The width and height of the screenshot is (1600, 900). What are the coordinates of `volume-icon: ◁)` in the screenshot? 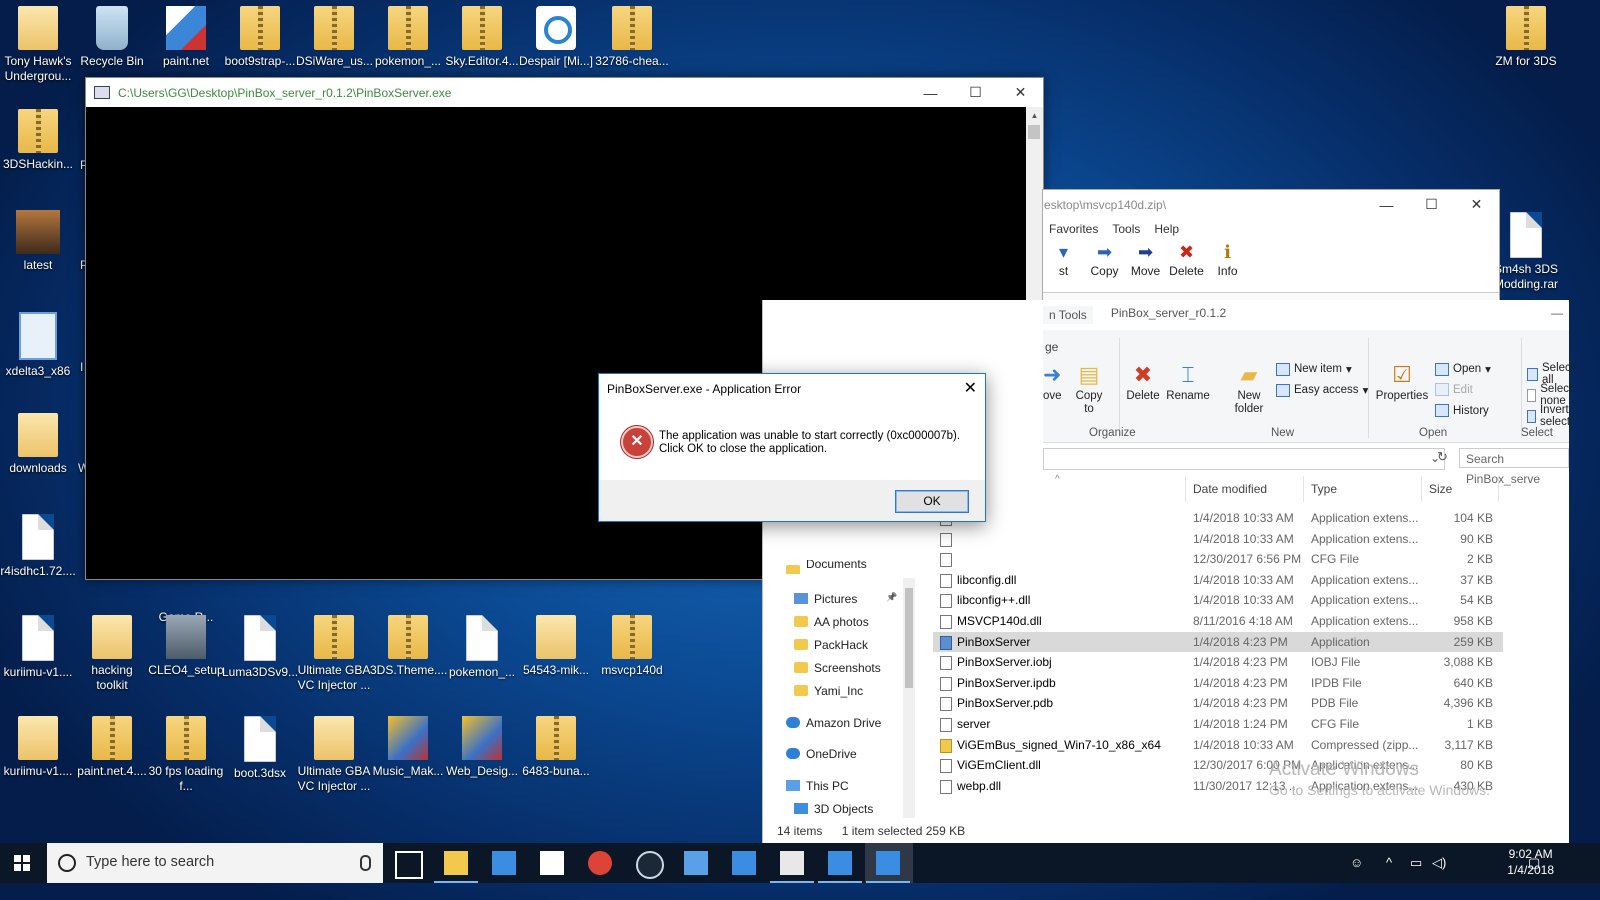 It's located at (1439, 863).